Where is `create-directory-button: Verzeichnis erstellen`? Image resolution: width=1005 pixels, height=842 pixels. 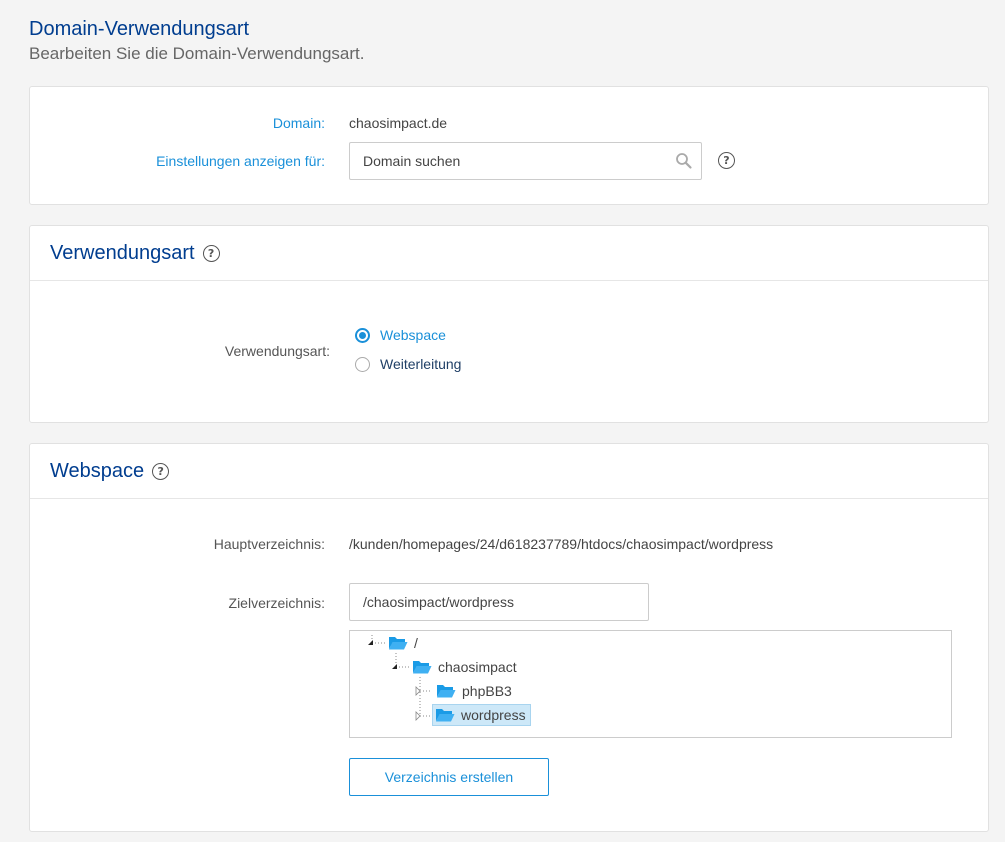
create-directory-button: Verzeichnis erstellen is located at coordinates (449, 777).